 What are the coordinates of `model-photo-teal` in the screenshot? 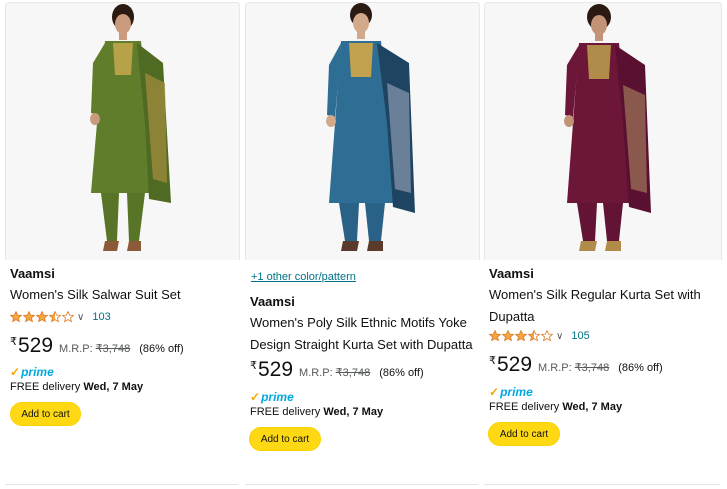 It's located at (370, 127).